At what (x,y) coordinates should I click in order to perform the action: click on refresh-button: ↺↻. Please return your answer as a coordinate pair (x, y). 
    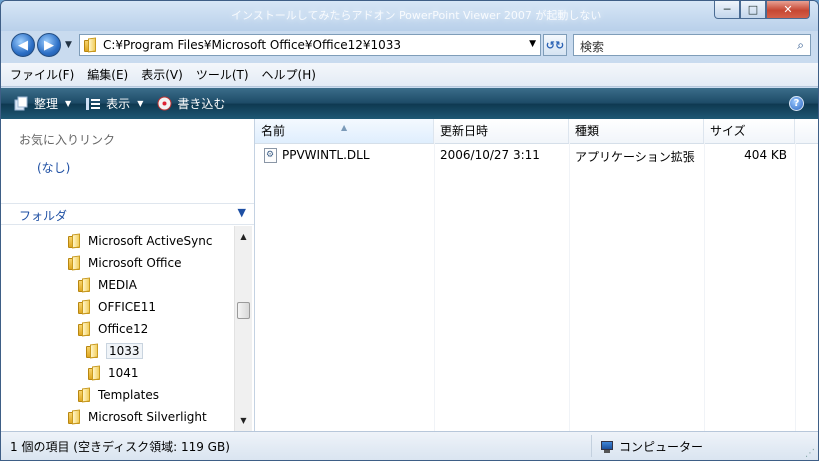
    Looking at the image, I should click on (555, 45).